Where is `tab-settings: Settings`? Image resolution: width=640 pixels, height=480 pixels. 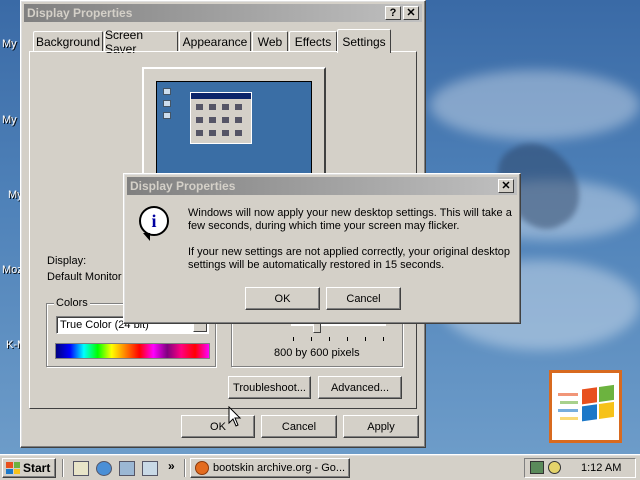
tab-settings: Settings is located at coordinates (364, 41).